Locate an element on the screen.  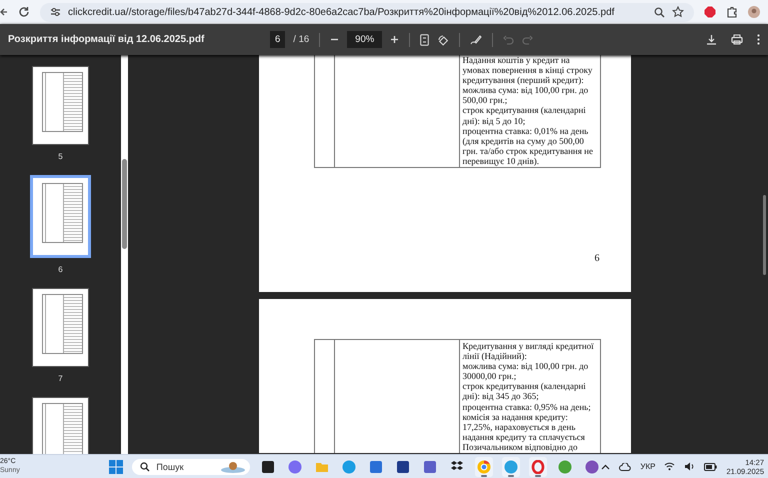
more-icon is located at coordinates (758, 39).